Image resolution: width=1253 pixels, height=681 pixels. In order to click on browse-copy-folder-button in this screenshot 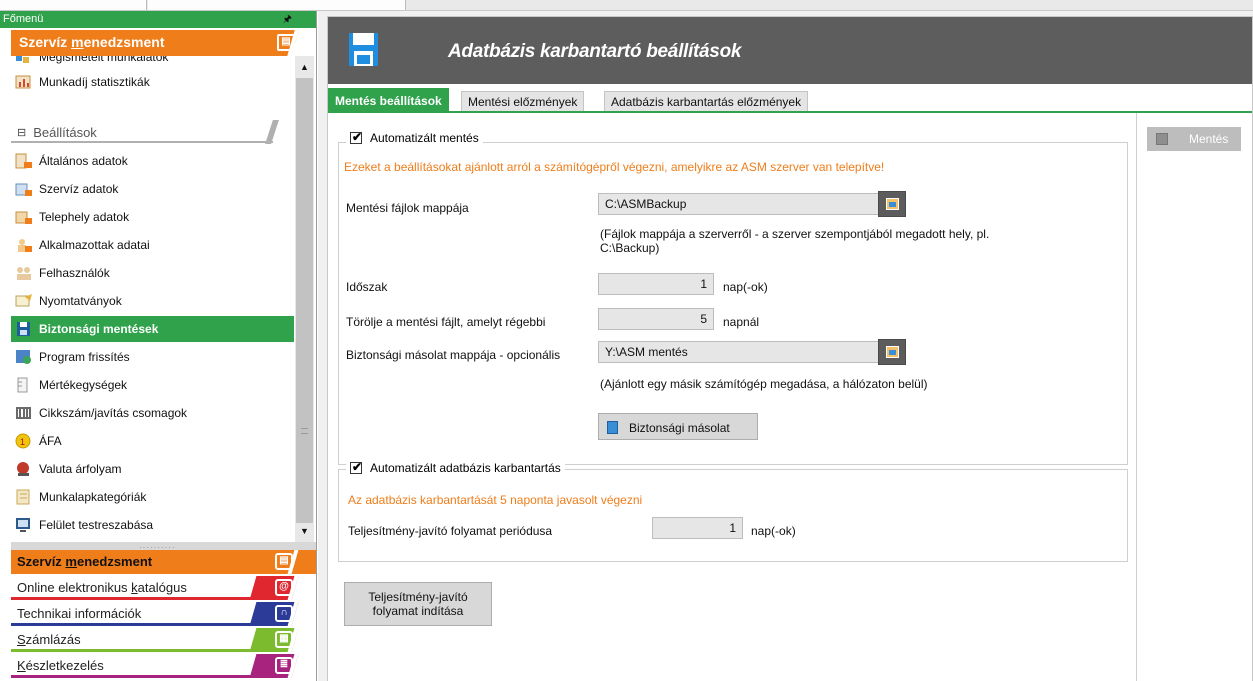, I will do `click(892, 352)`.